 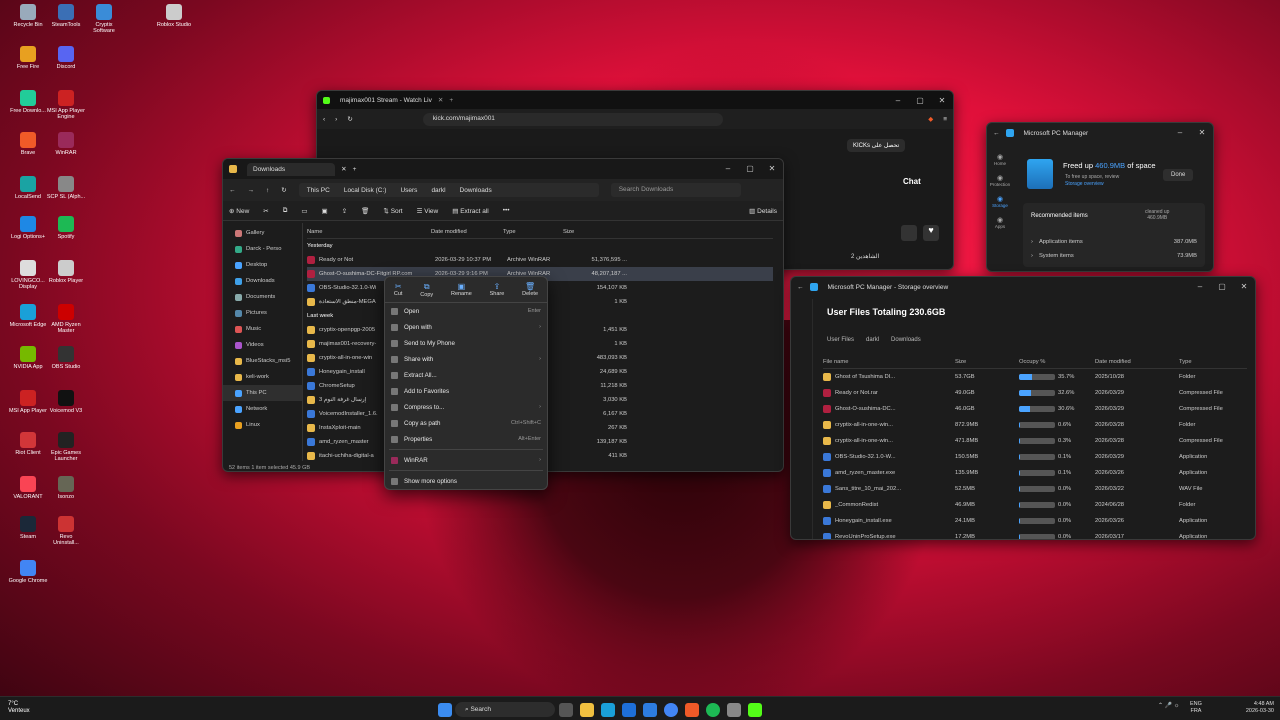 What do you see at coordinates (336, 119) in the screenshot?
I see `forward-icon: ›` at bounding box center [336, 119].